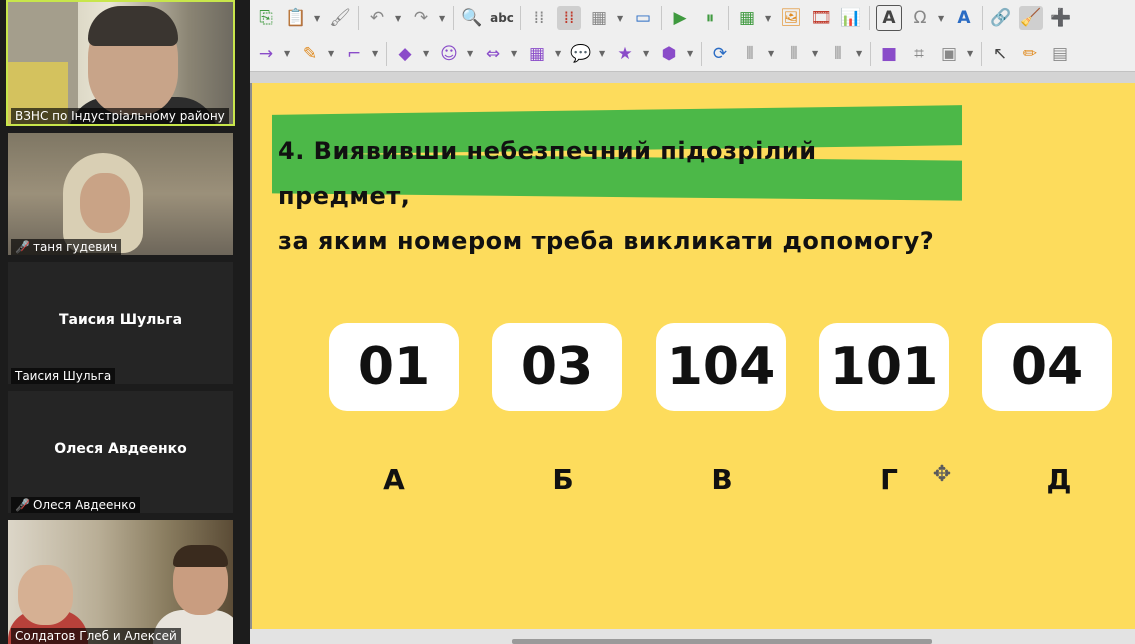 The height and width of the screenshot is (644, 1135). What do you see at coordinates (884, 367) in the screenshot?
I see `answer-card-g: 101` at bounding box center [884, 367].